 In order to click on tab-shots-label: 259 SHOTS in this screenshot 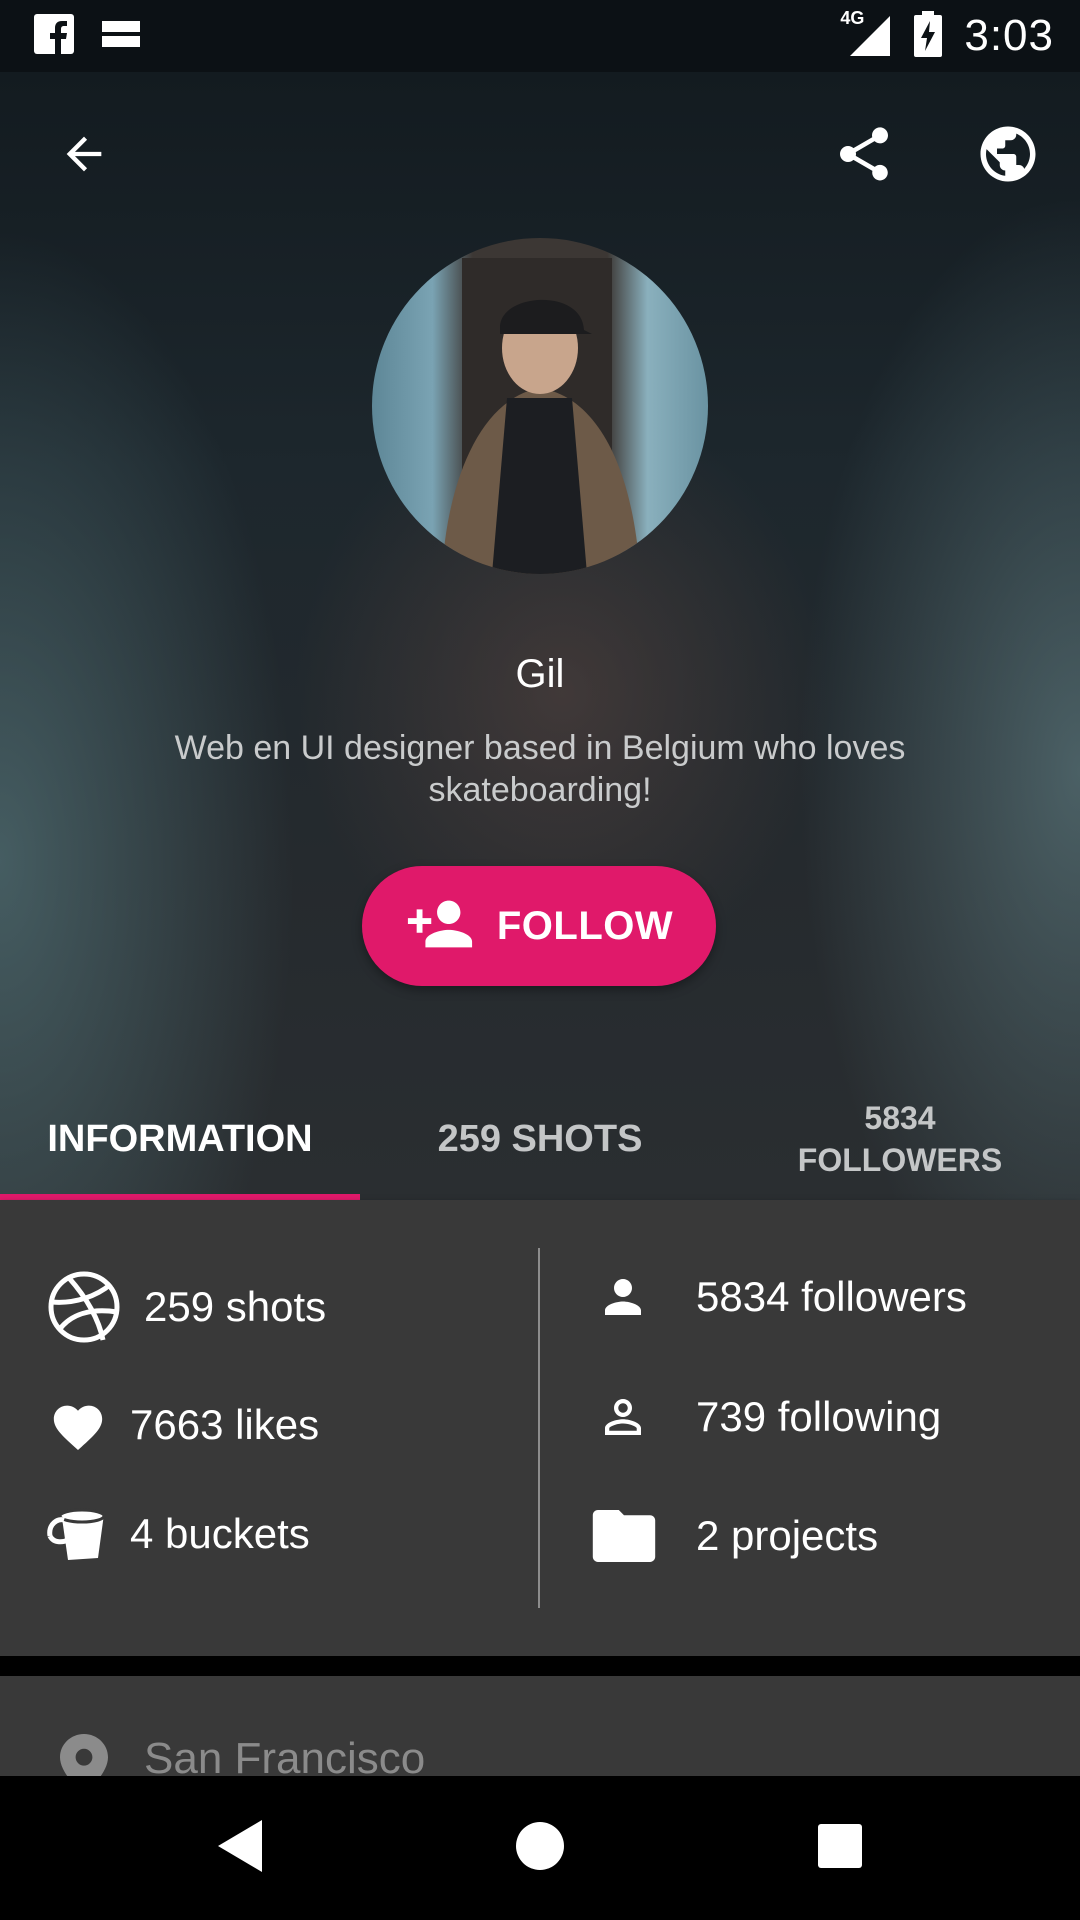, I will do `click(540, 1138)`.